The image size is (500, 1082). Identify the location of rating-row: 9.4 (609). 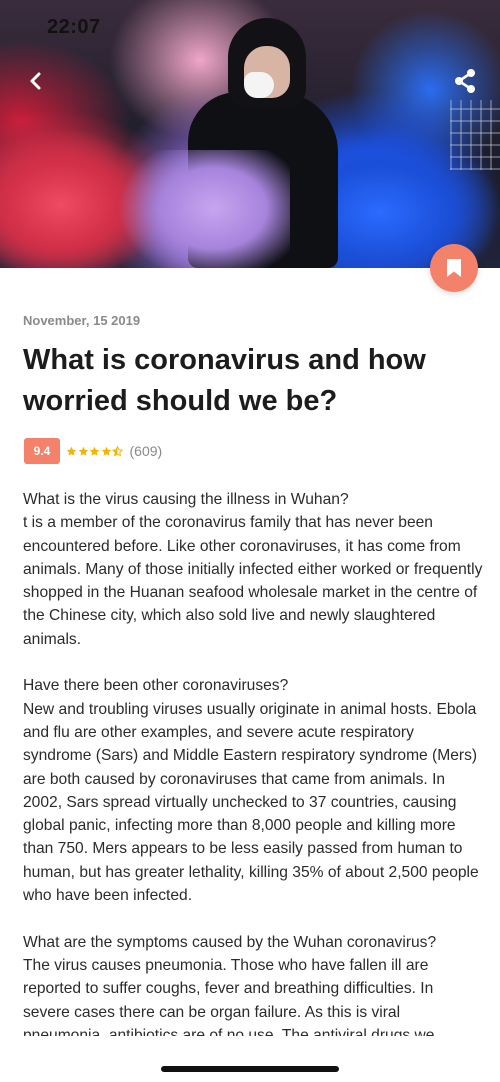
(93, 451).